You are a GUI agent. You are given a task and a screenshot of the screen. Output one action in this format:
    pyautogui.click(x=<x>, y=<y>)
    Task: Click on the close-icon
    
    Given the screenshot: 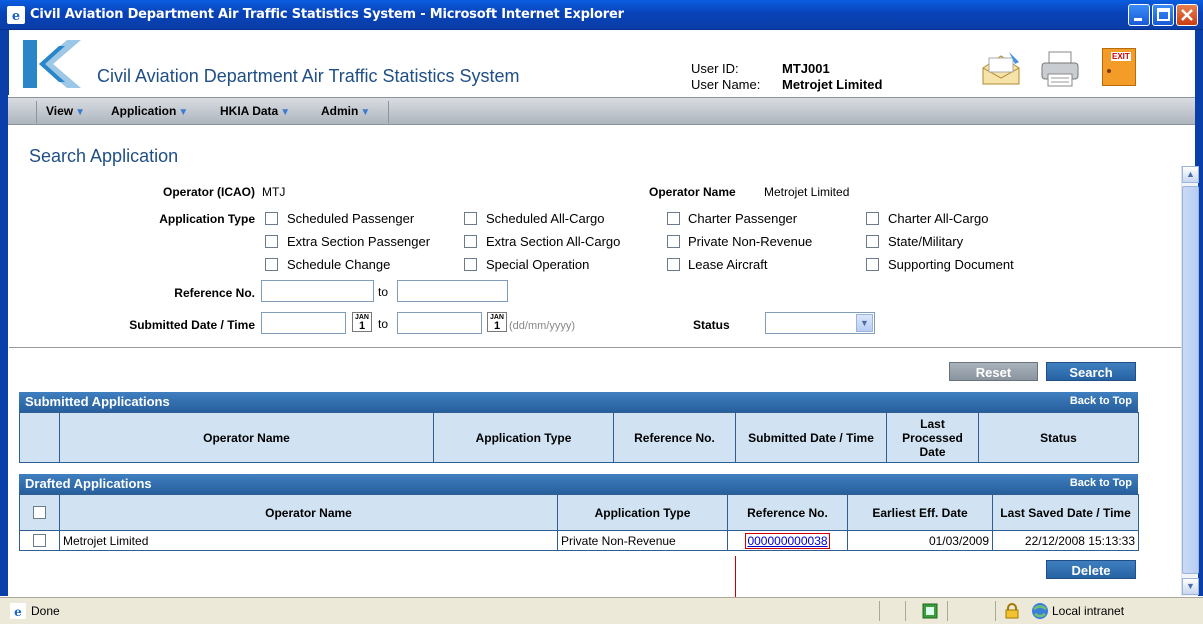 What is the action you would take?
    pyautogui.click(x=1187, y=15)
    